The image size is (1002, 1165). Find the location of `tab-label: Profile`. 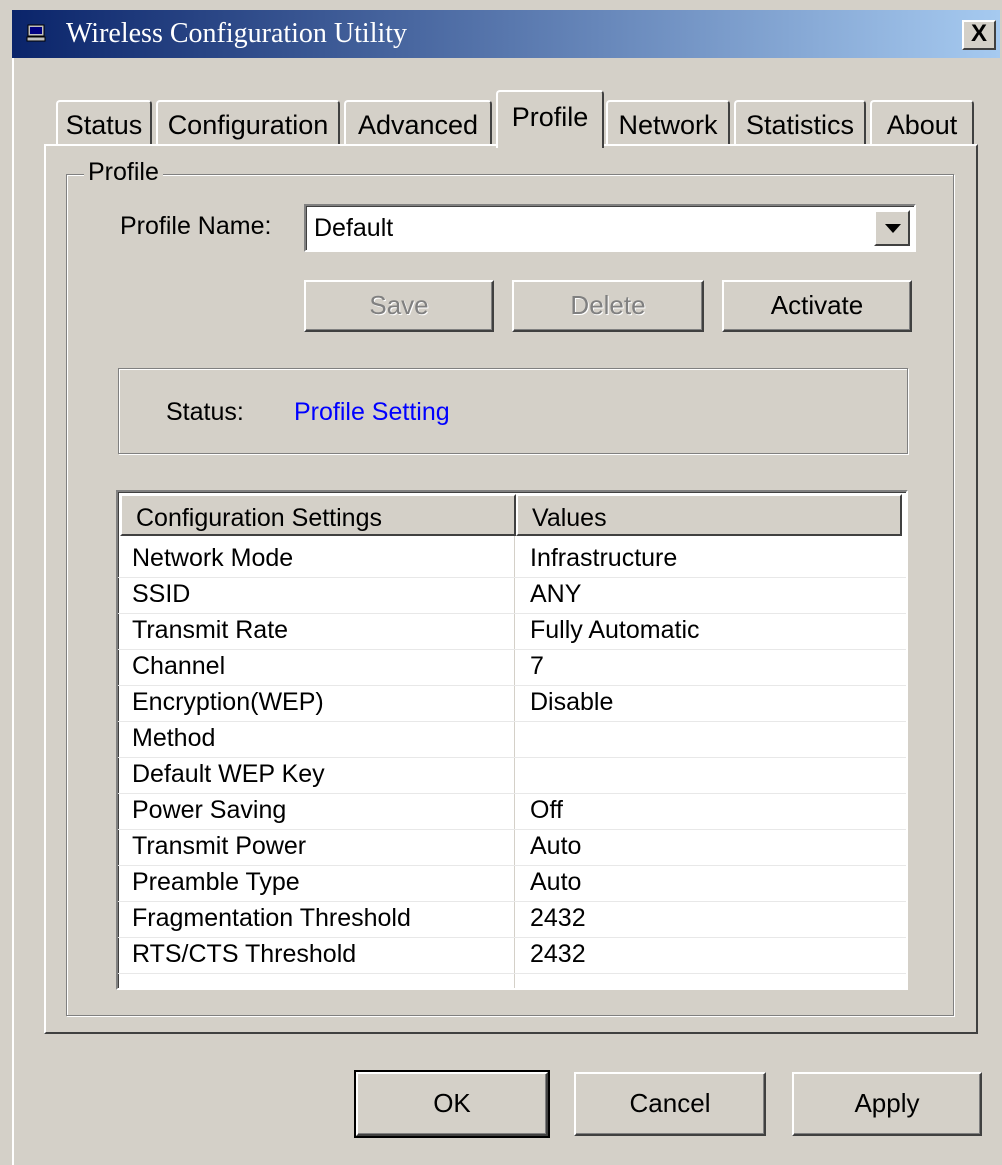

tab-label: Profile is located at coordinates (550, 117).